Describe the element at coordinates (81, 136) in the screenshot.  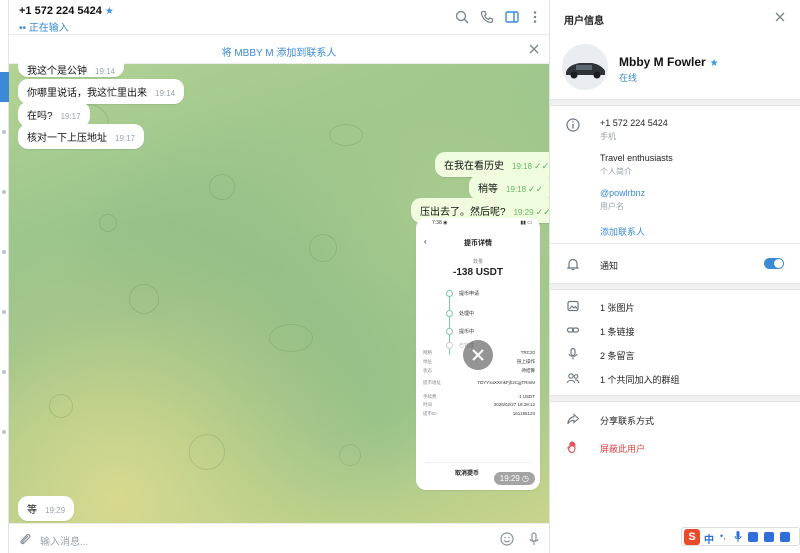
I see `message-bubble: 核对一下上压地址 19:17` at that location.